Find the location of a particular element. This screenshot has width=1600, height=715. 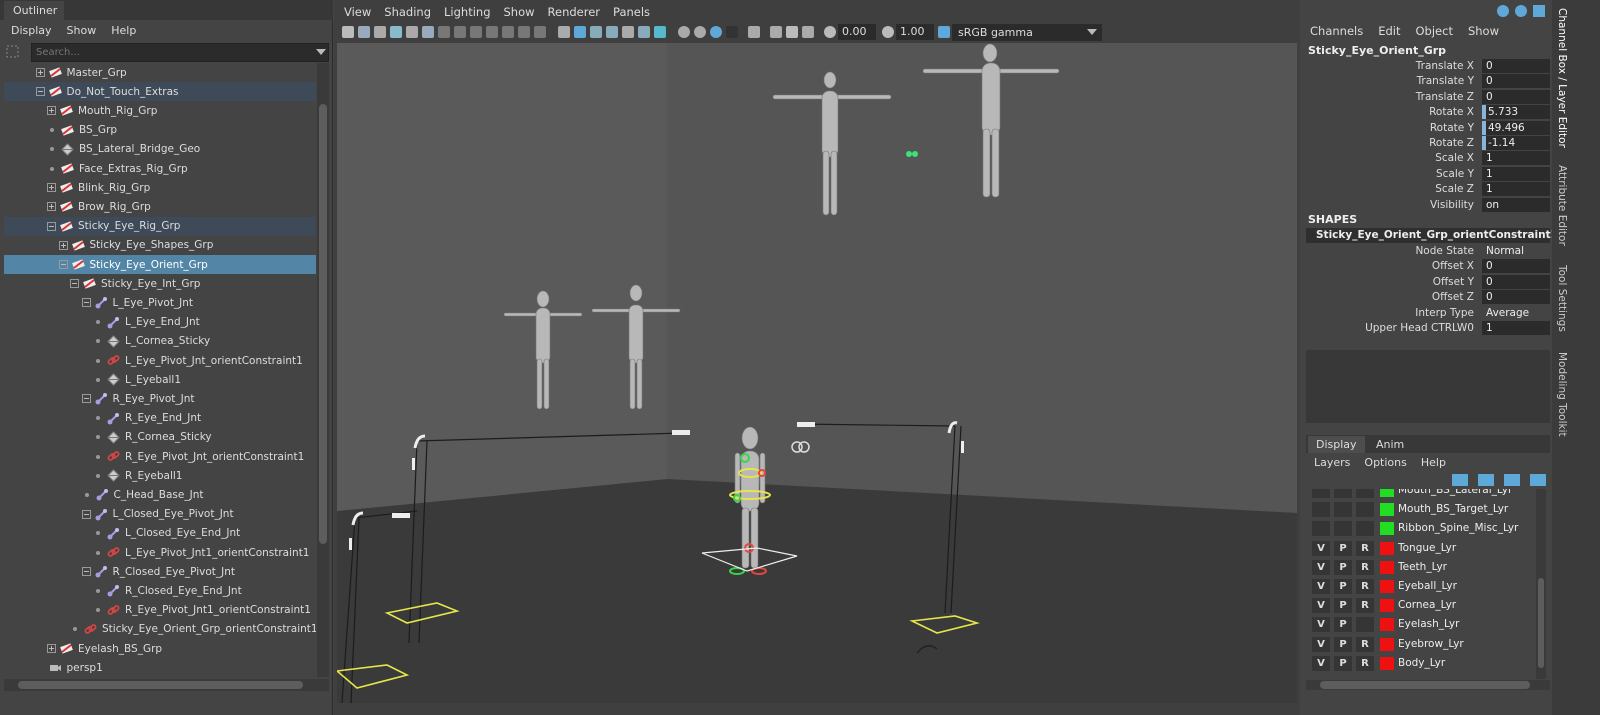

channel-attribute-name: Rotate Z is located at coordinates (1451, 143).